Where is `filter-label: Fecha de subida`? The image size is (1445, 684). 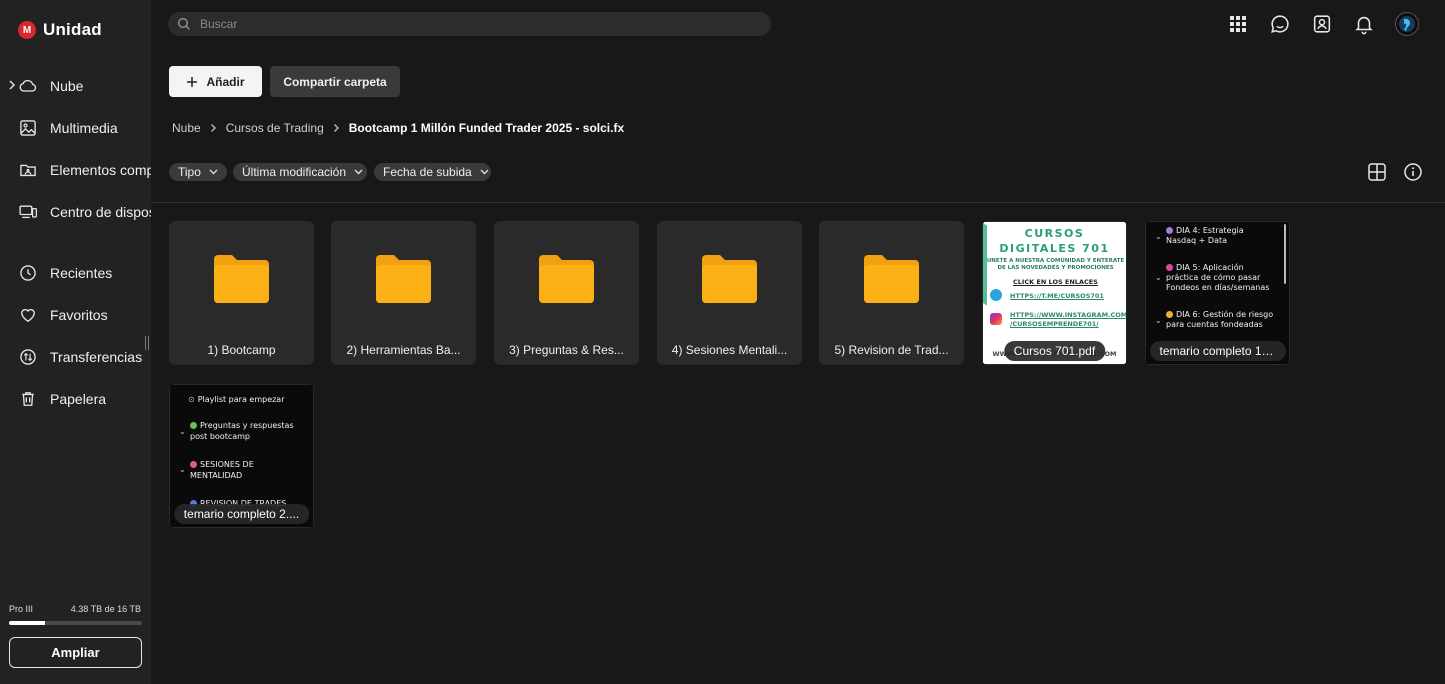
filter-label: Fecha de subida is located at coordinates (427, 172).